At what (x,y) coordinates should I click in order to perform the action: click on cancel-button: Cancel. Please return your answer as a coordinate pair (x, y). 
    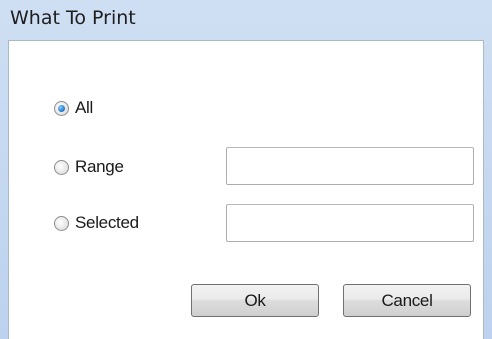
    Looking at the image, I should click on (407, 300).